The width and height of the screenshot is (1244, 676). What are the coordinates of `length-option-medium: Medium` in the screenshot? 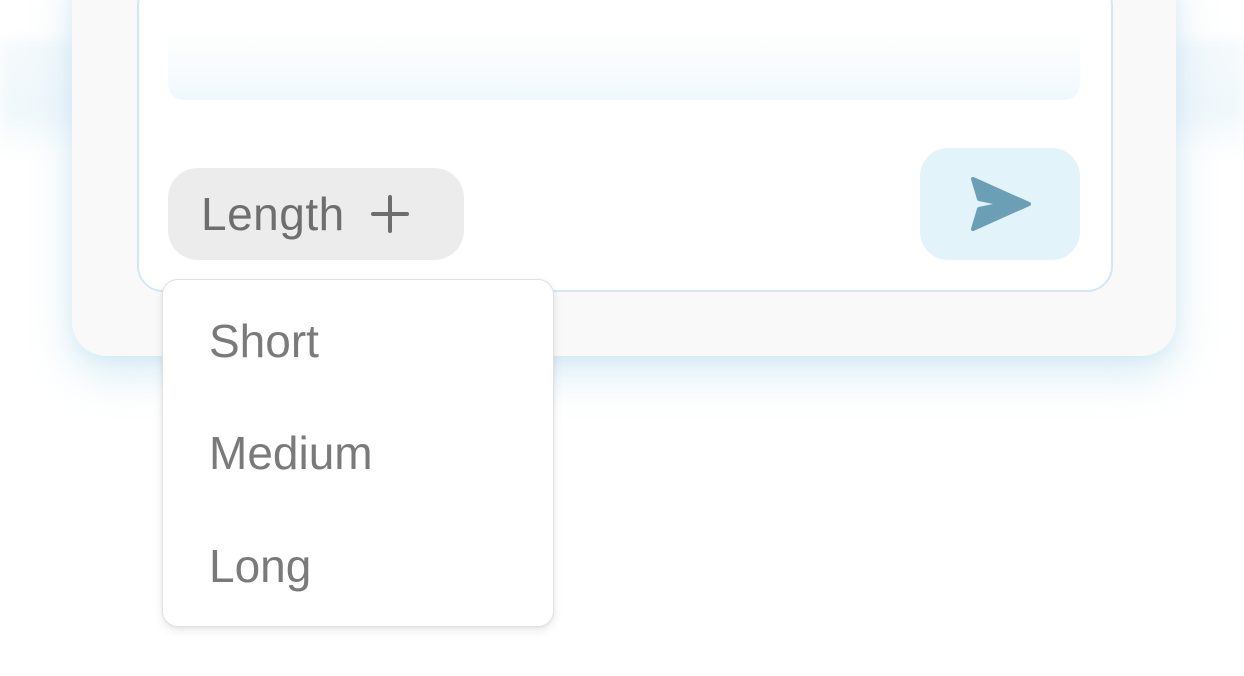 It's located at (291, 453).